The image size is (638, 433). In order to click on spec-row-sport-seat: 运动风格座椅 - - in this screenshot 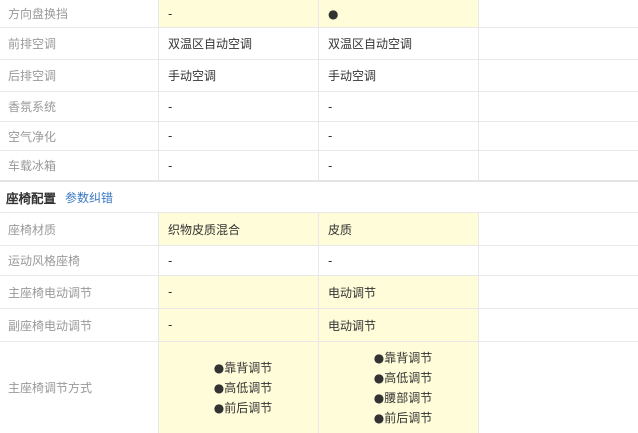, I will do `click(319, 261)`.